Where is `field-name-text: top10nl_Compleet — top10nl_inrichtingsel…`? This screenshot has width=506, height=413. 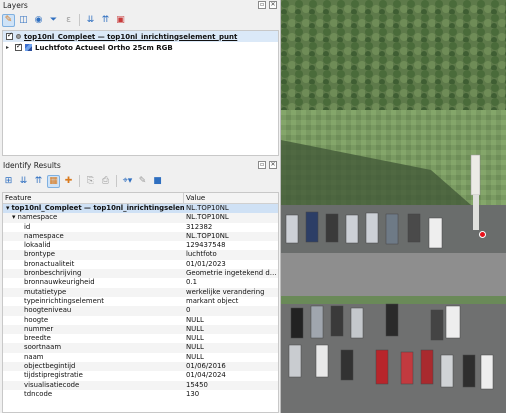 field-name-text: top10nl_Compleet — top10nl_inrichtingsel… is located at coordinates (97, 208).